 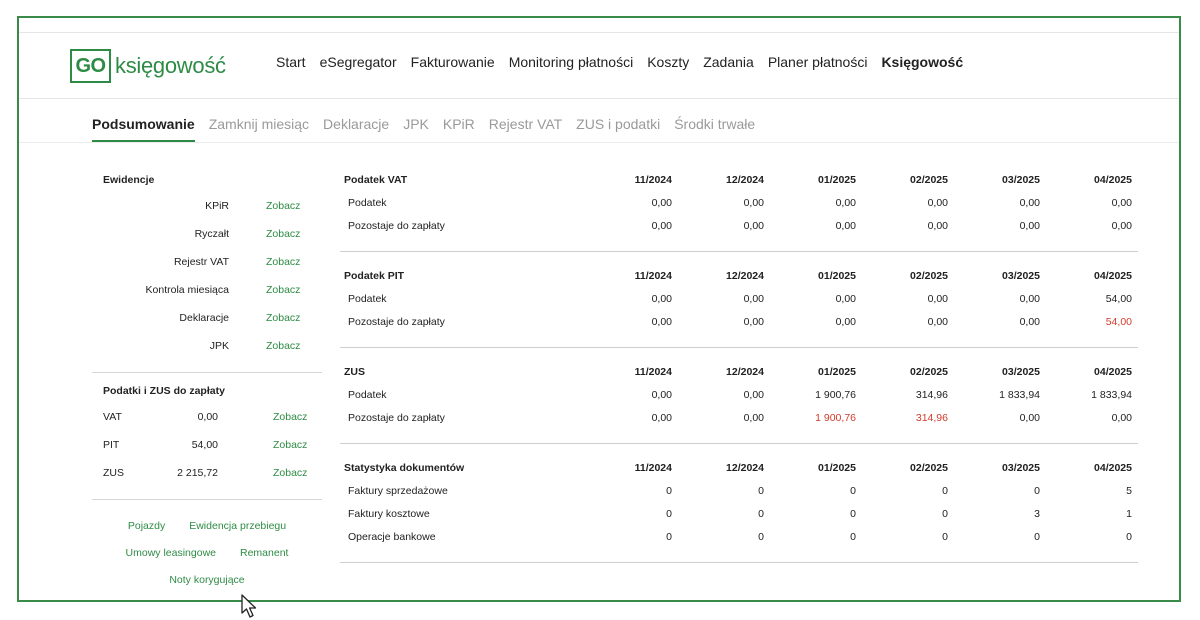 What do you see at coordinates (129, 180) in the screenshot?
I see `ewidencje-title: Ewidencje` at bounding box center [129, 180].